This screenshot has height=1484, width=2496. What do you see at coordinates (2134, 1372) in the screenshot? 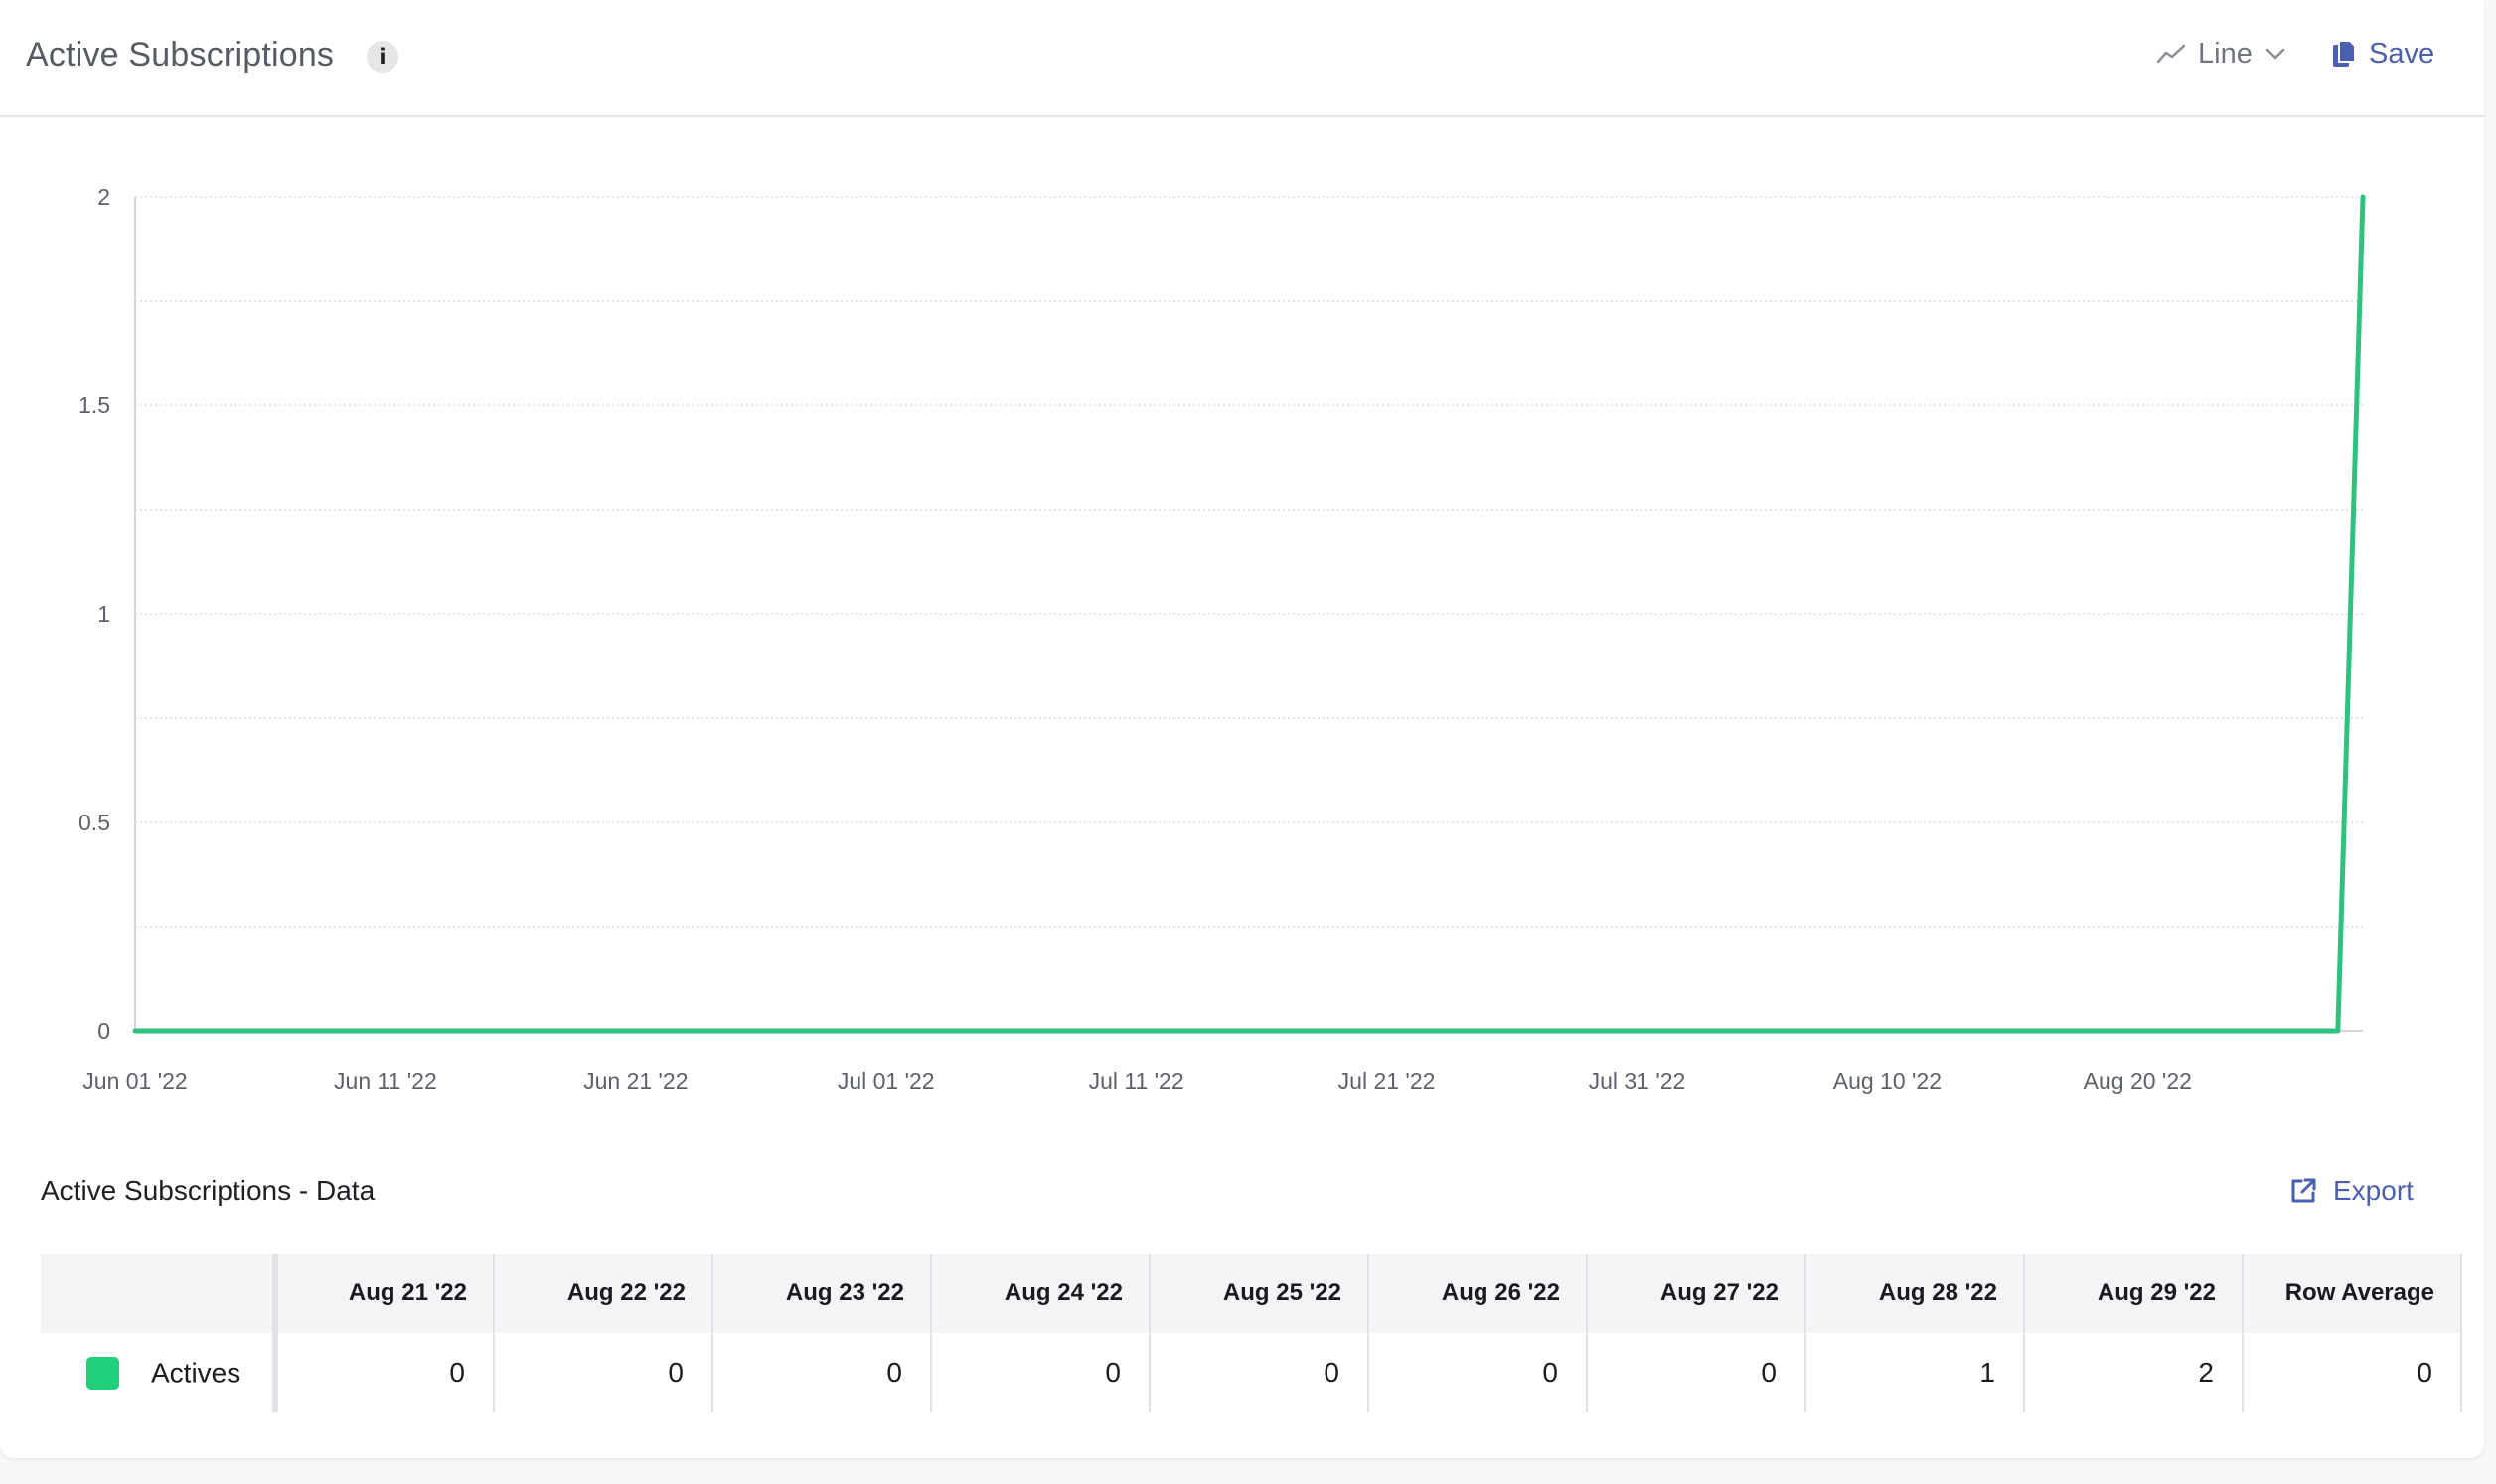
I see `table-cell: 2` at bounding box center [2134, 1372].